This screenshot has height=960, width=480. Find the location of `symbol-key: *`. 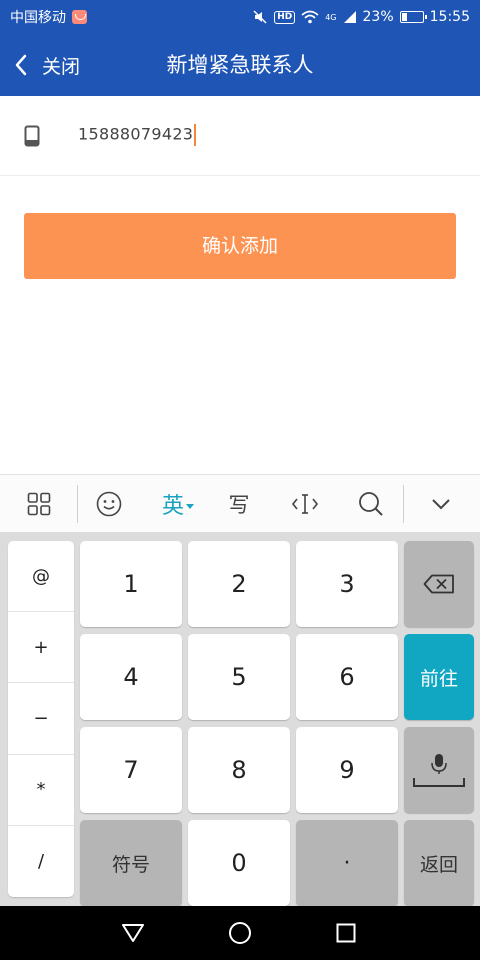

symbol-key: * is located at coordinates (41, 790).